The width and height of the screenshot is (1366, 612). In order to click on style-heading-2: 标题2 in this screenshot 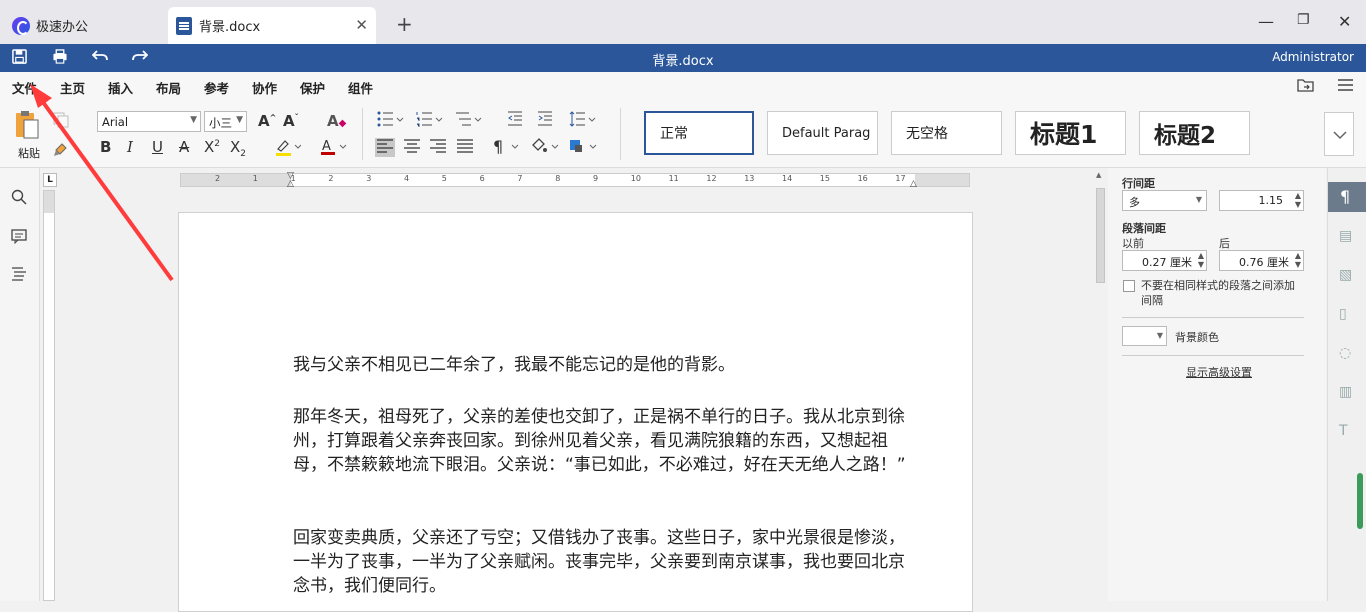, I will do `click(1194, 133)`.